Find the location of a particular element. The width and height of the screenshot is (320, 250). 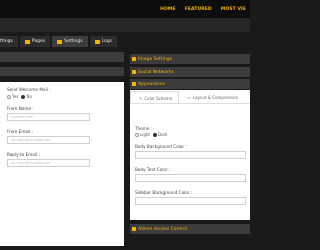

body-bg-color-label: Body Background Color : is located at coordinates (161, 146).